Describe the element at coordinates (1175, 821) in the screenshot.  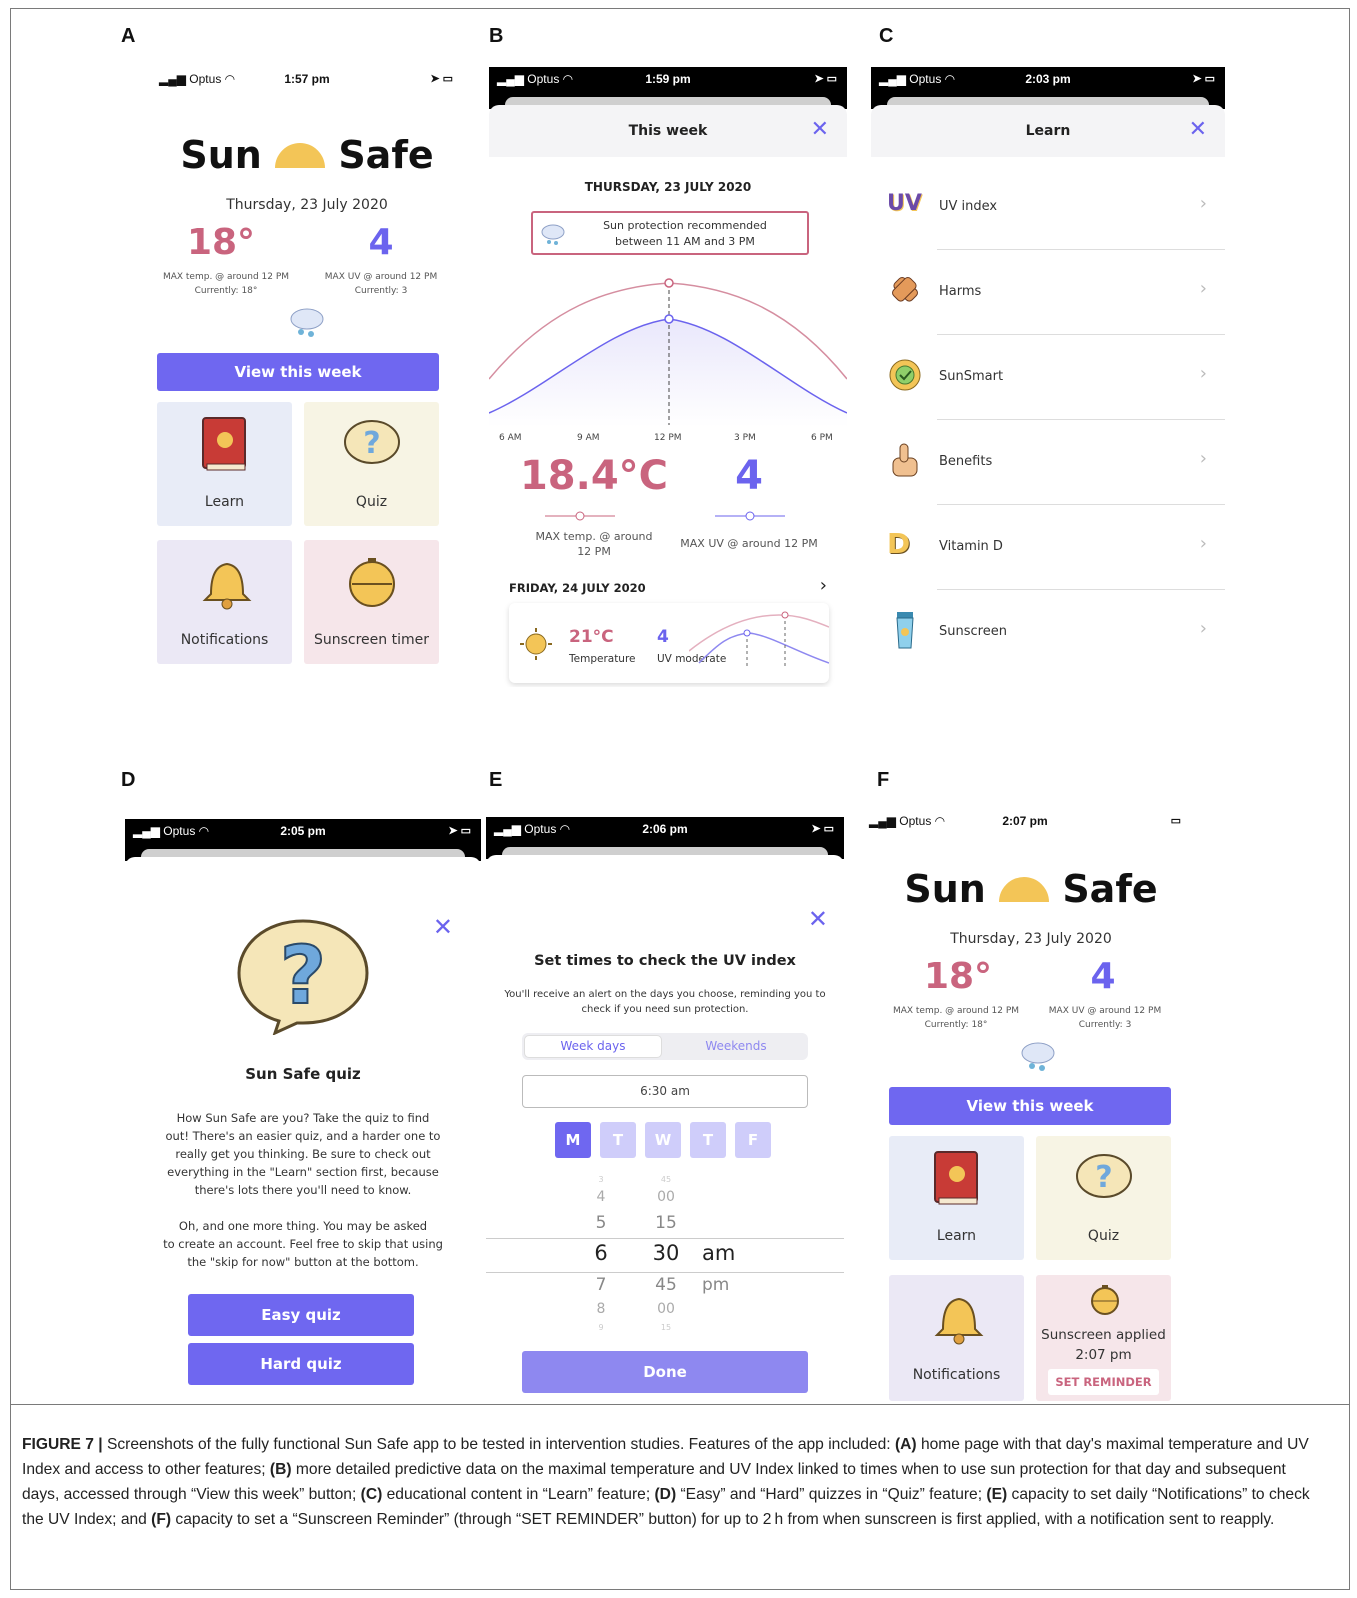
I see `battery-icon: ▭` at that location.